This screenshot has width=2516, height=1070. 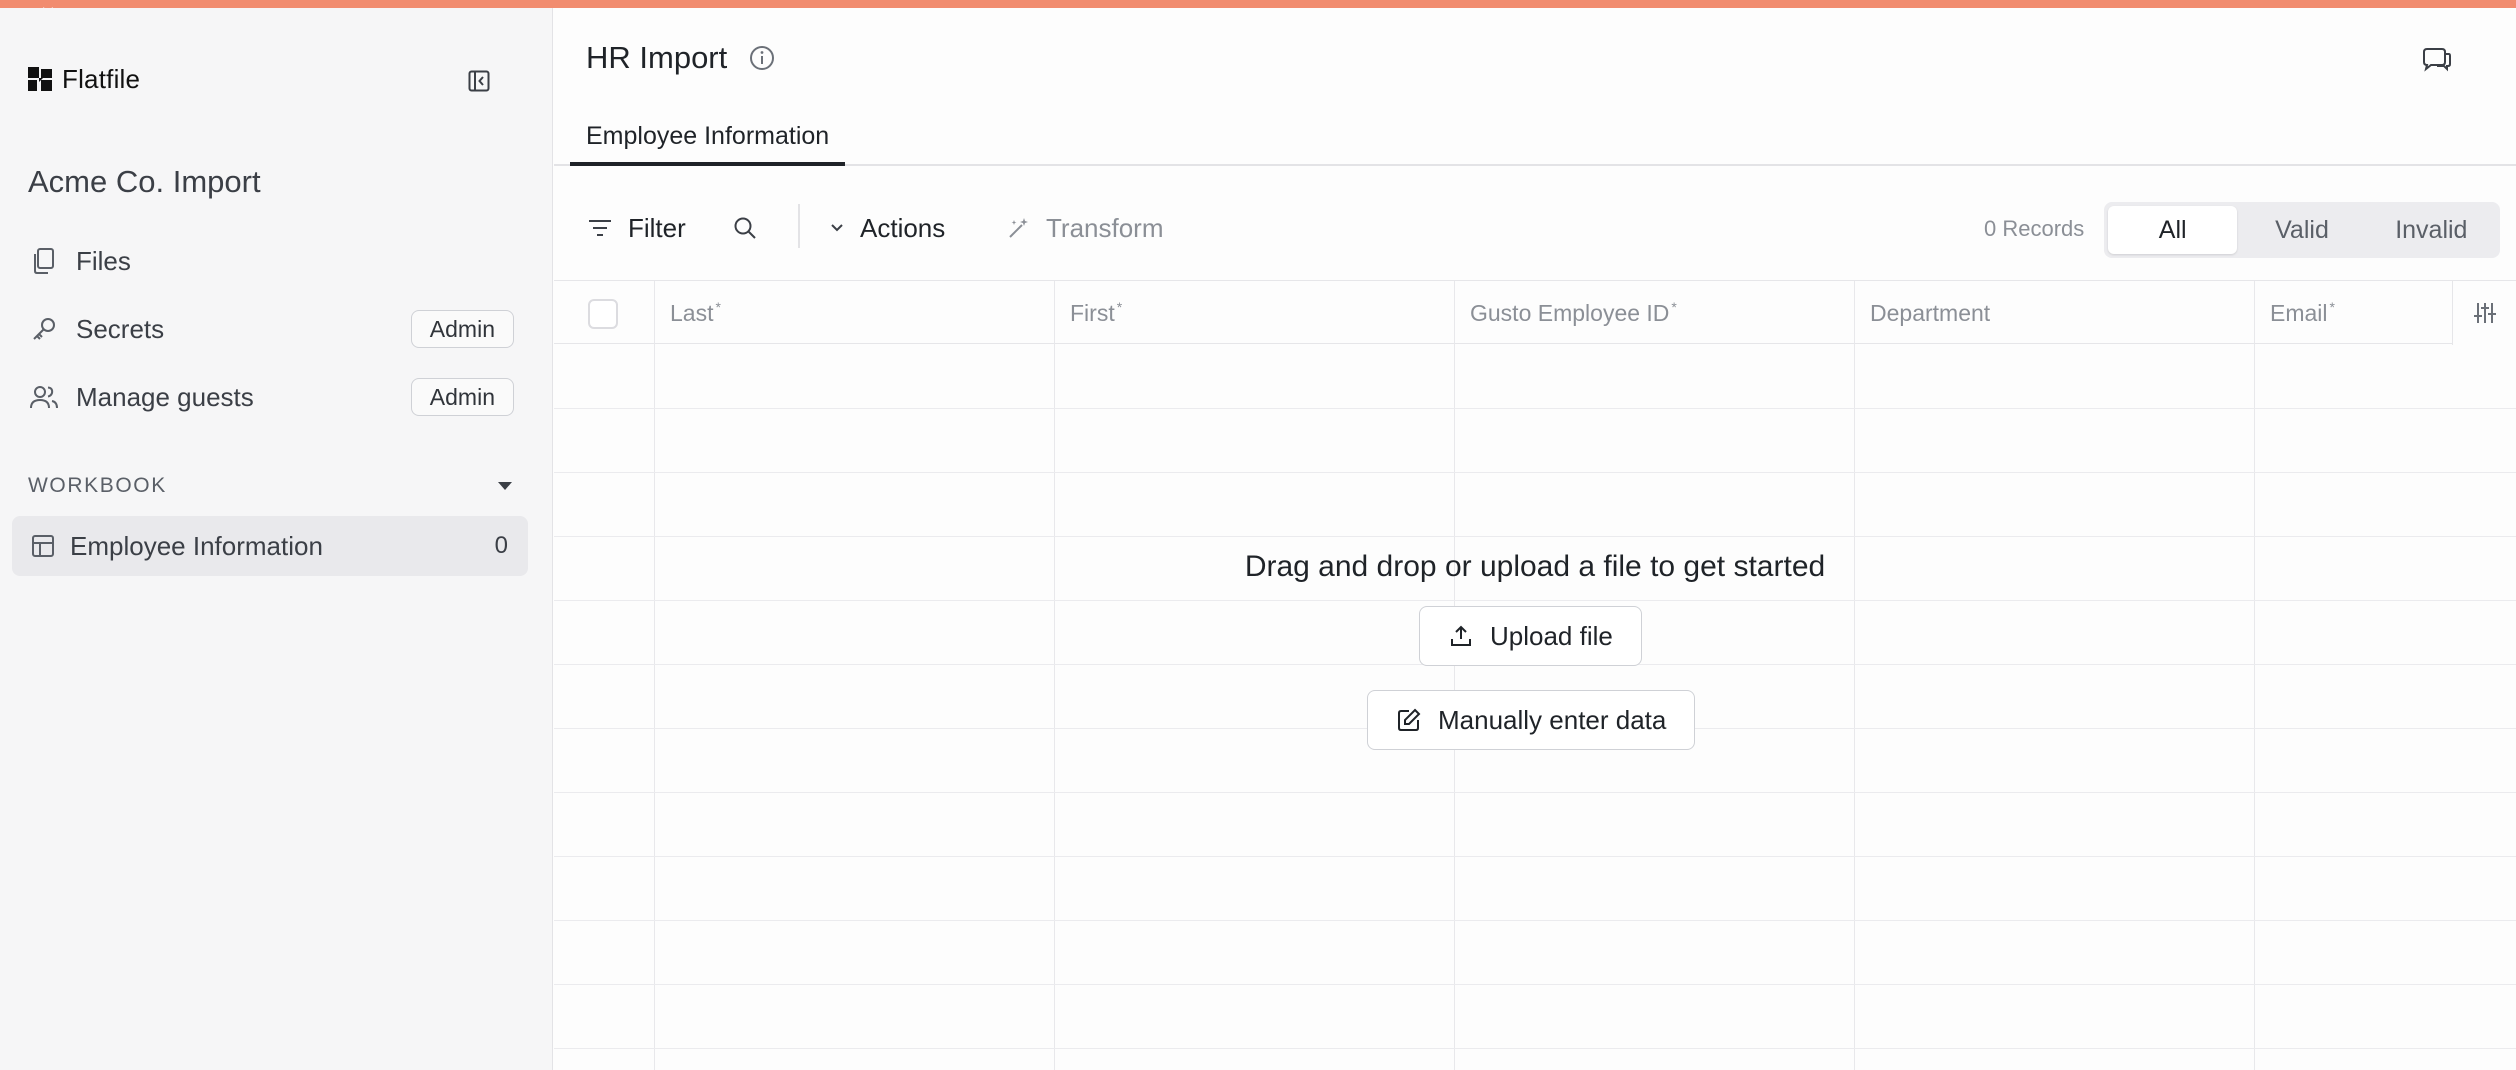 I want to click on filter-icon, so click(x=600, y=228).